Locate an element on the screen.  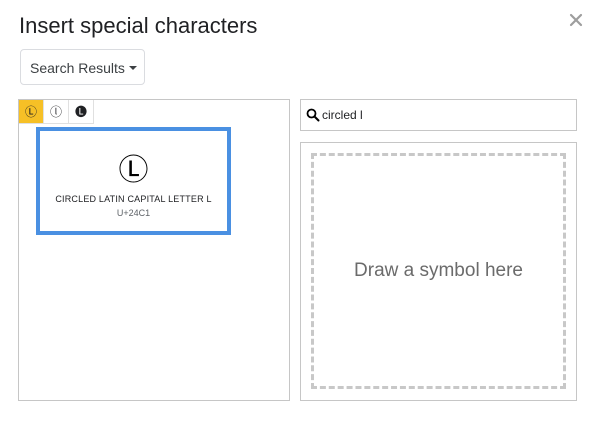
recent-characters-strip: Ⓛ ⓛ 🅛 is located at coordinates (56, 112).